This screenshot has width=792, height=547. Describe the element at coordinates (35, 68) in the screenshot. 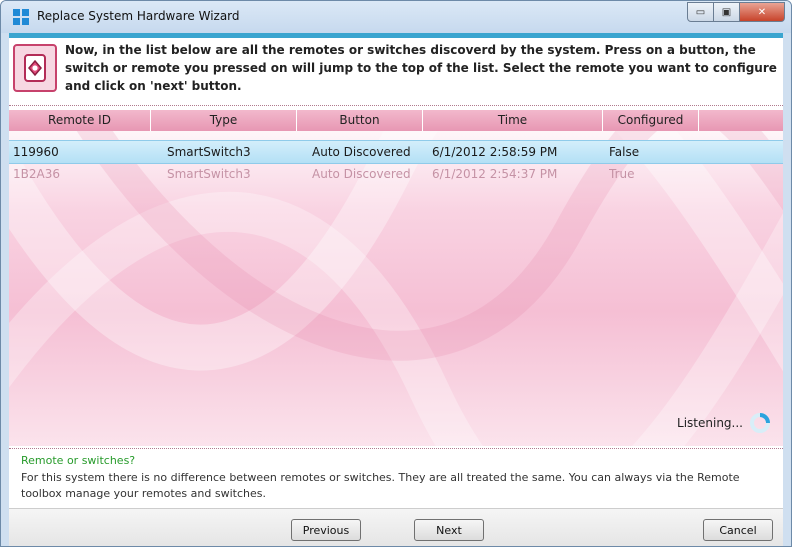

I see `remote-device-icon` at that location.